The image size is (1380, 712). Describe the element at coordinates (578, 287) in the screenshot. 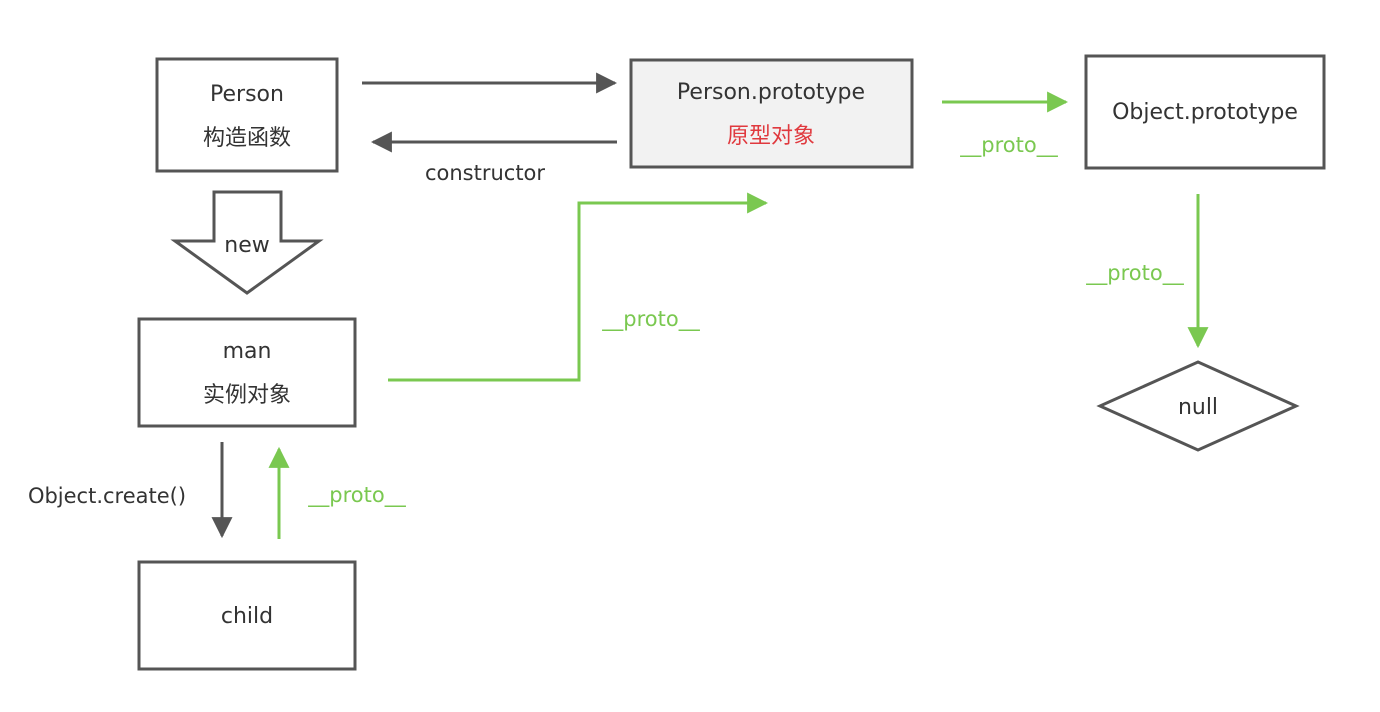

I see `man-proto-arrow` at that location.